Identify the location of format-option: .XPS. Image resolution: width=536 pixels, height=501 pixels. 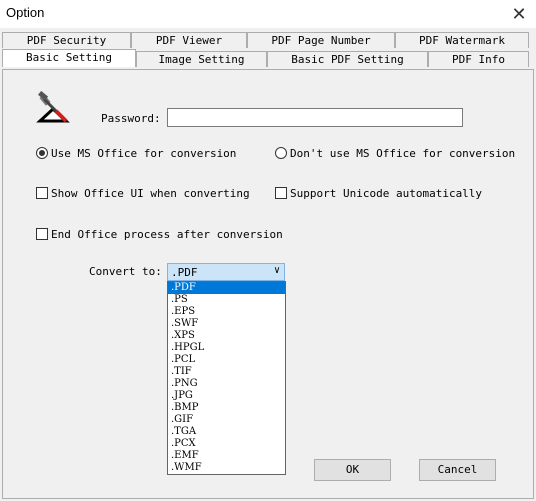
(226, 336).